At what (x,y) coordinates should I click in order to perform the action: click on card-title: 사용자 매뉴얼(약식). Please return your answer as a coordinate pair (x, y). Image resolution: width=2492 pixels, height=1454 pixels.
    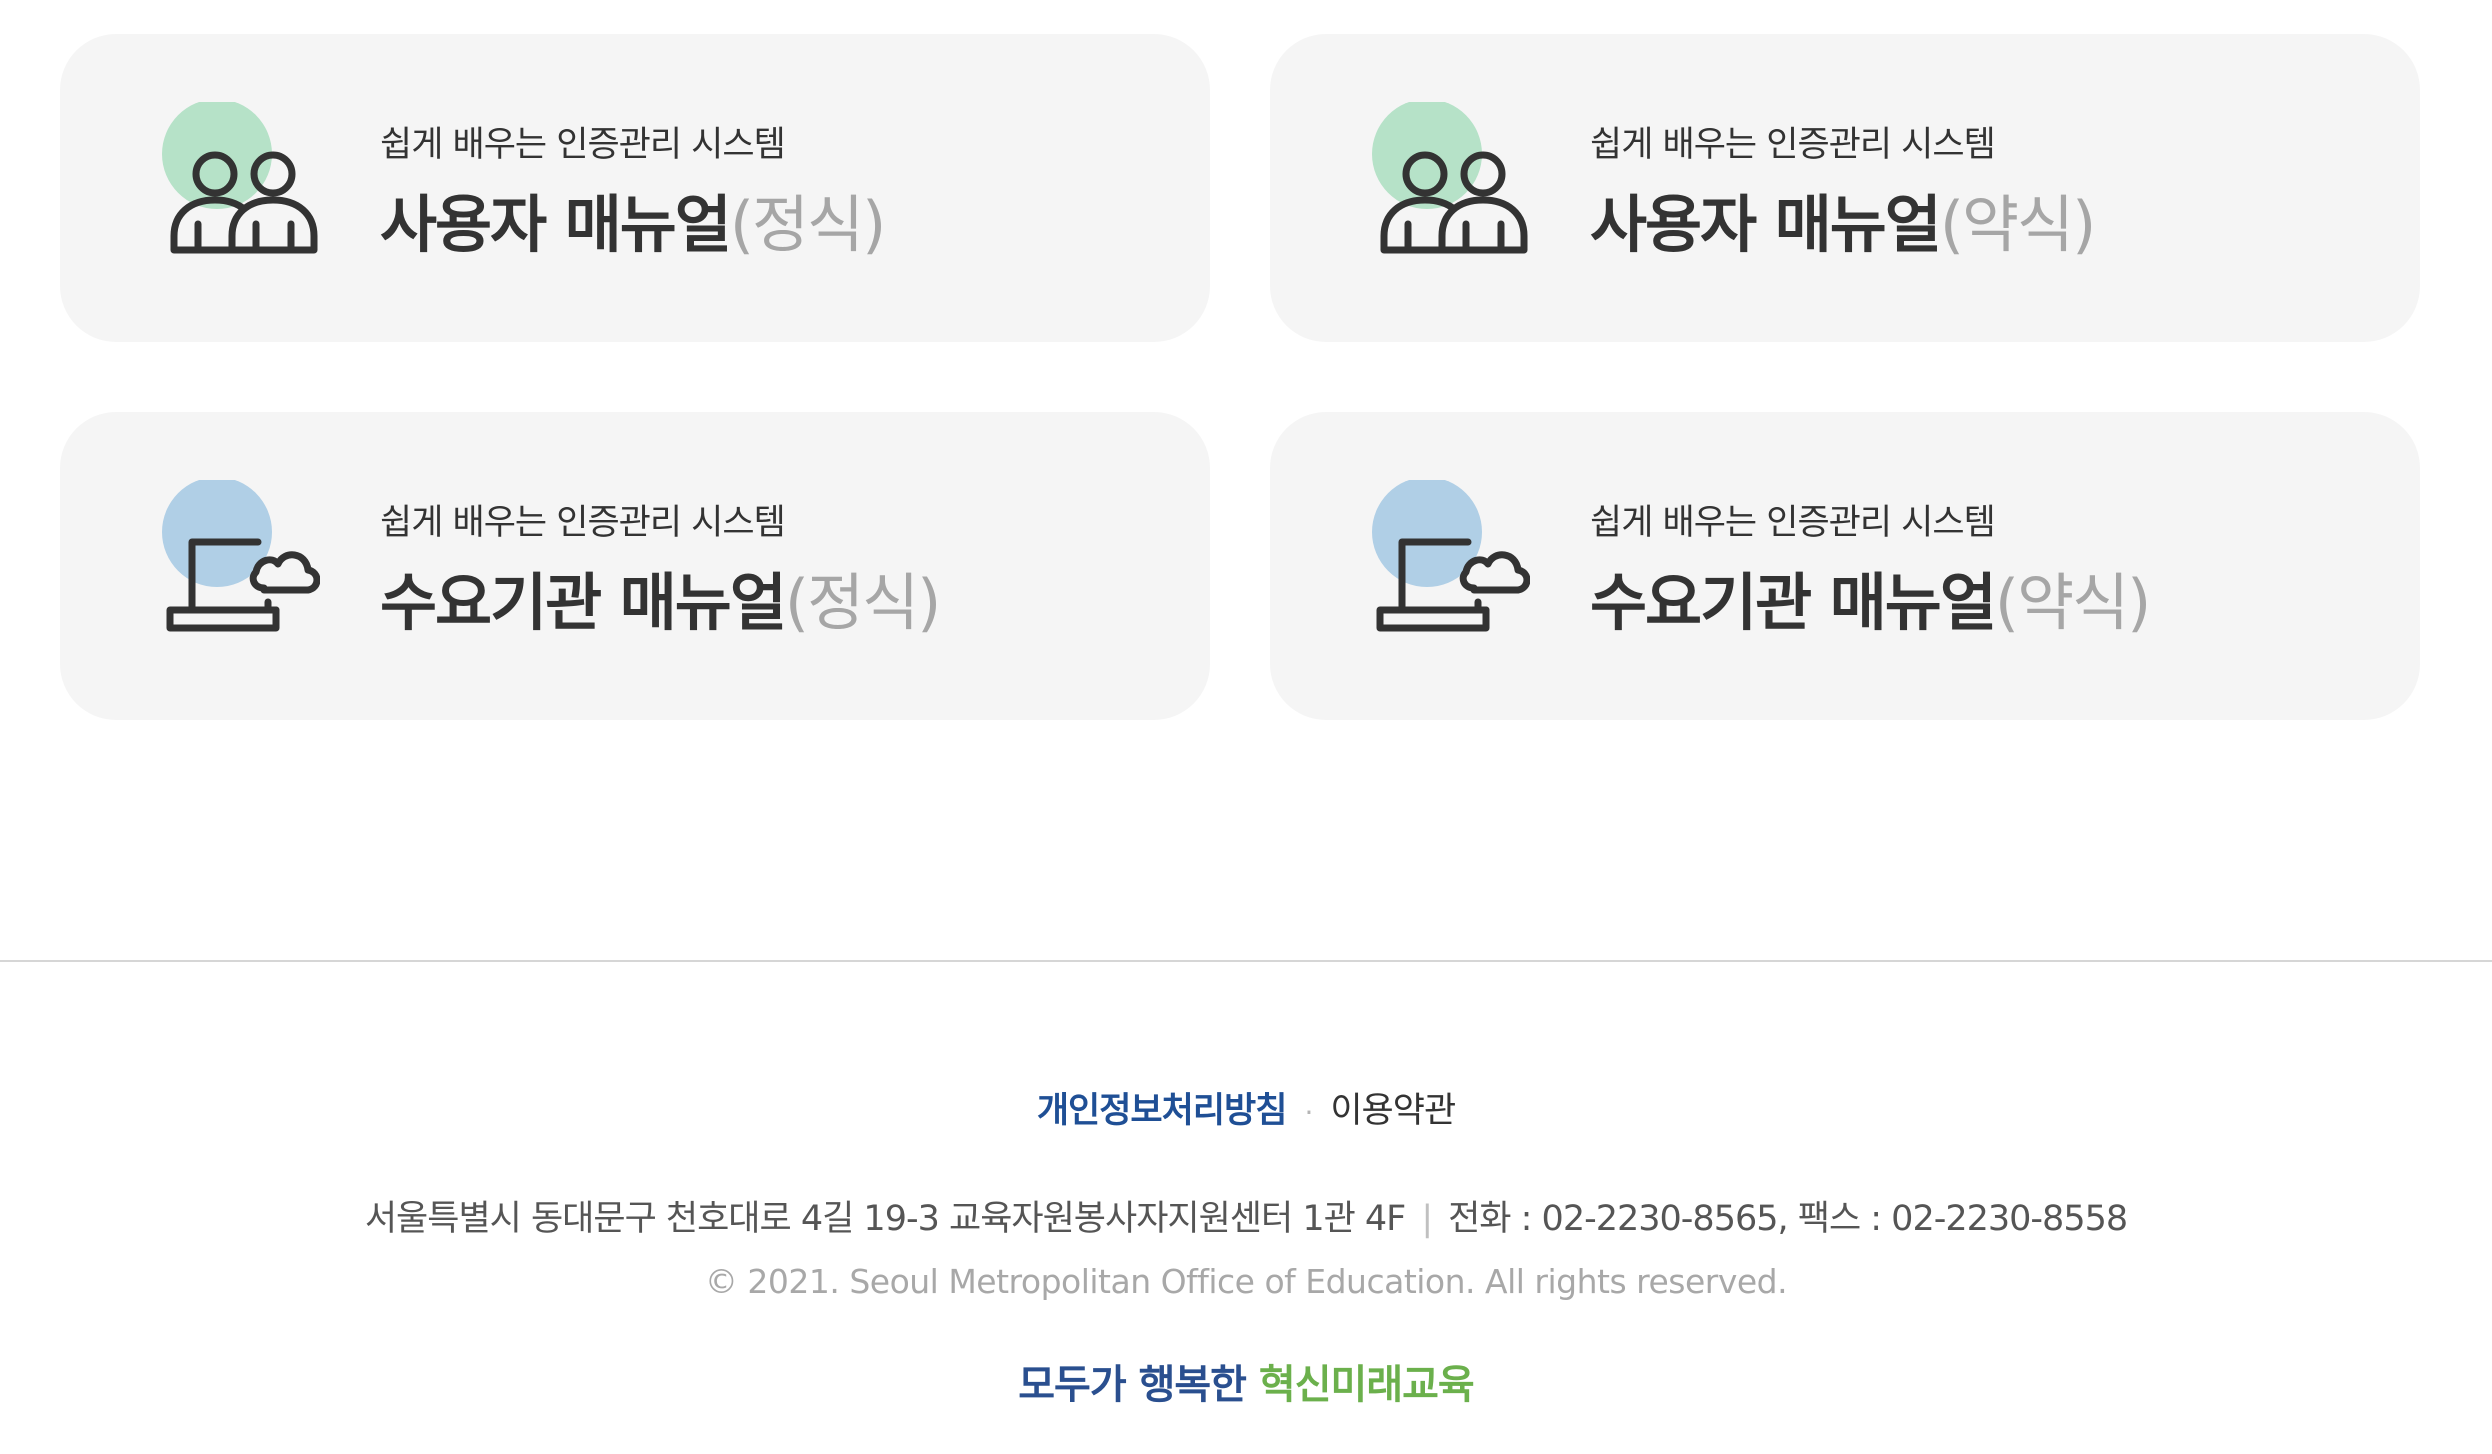
    Looking at the image, I should click on (1843, 219).